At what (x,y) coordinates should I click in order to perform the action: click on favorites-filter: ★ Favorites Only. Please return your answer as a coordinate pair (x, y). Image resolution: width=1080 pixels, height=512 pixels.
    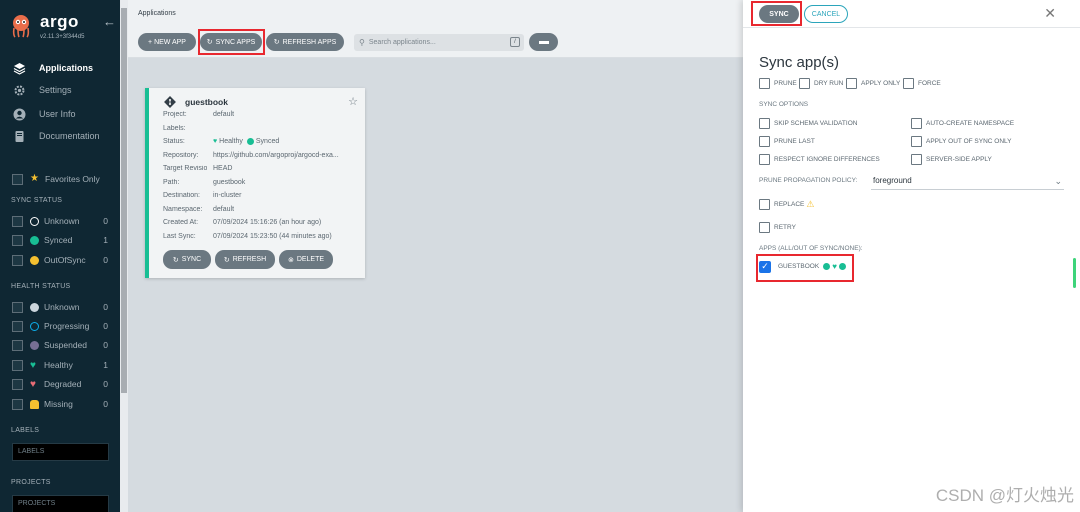
    Looking at the image, I should click on (60, 179).